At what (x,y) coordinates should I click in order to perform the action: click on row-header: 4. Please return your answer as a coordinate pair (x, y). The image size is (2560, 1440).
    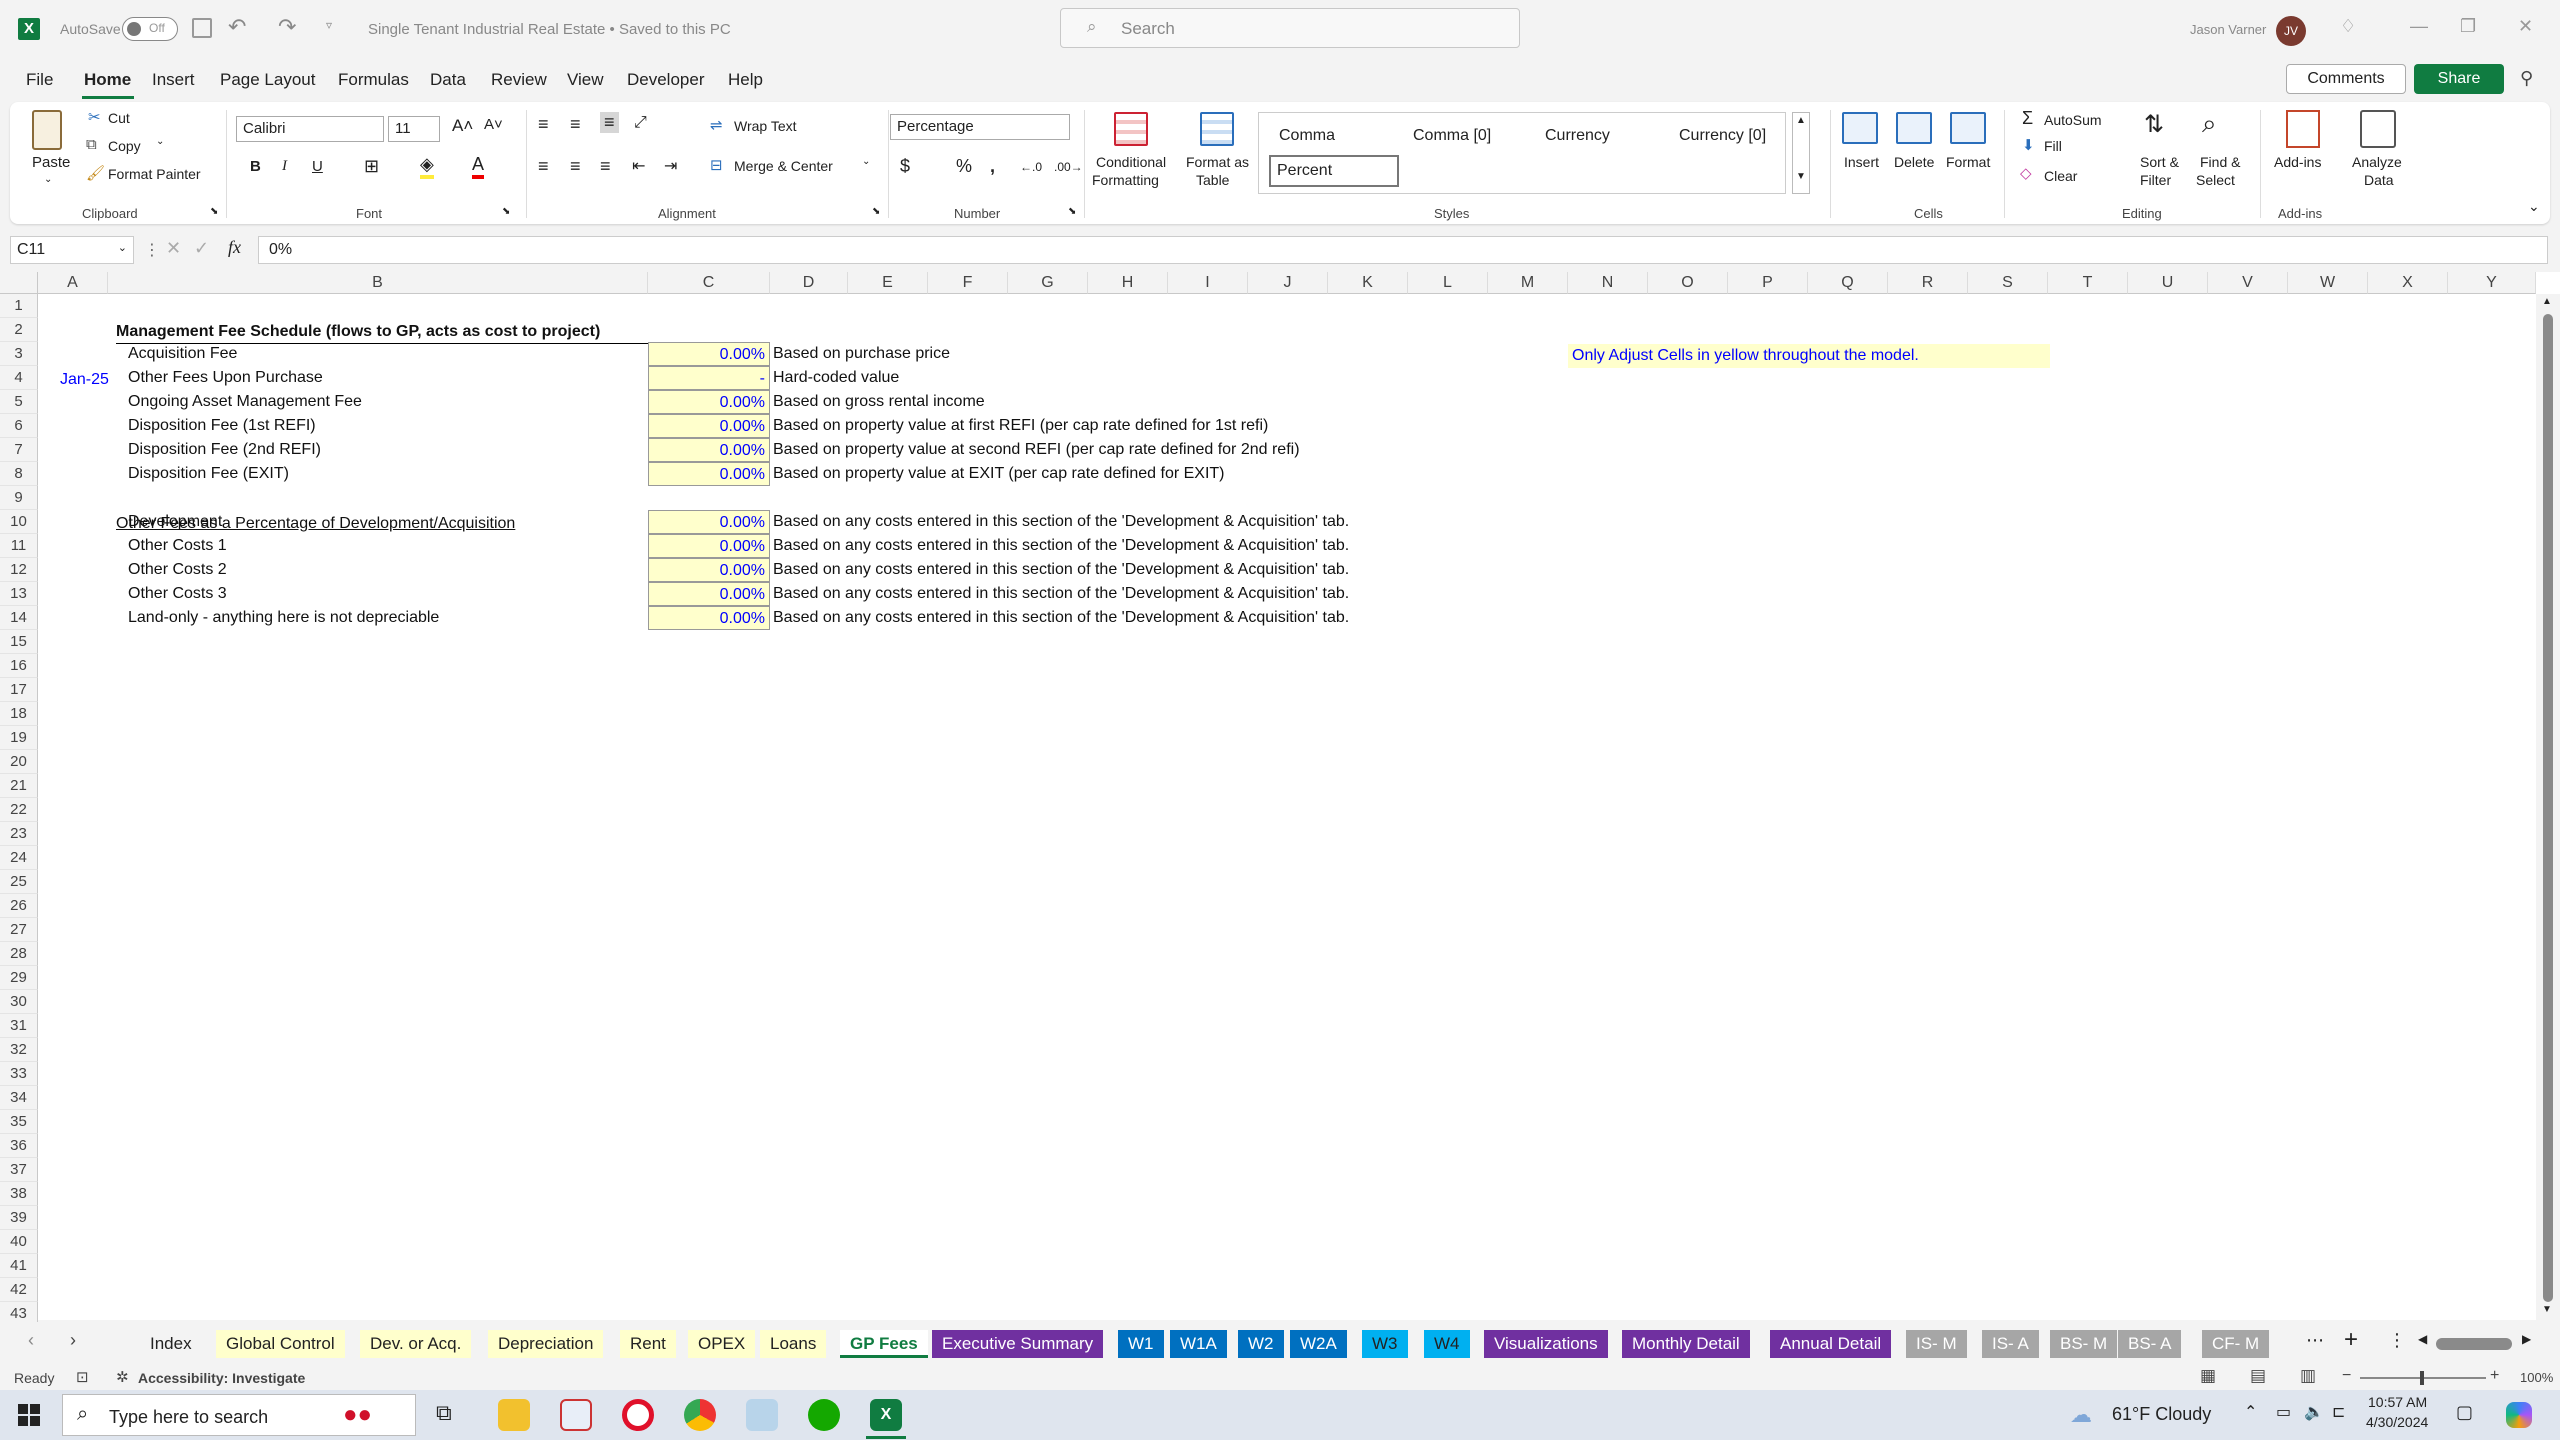
    Looking at the image, I should click on (19, 378).